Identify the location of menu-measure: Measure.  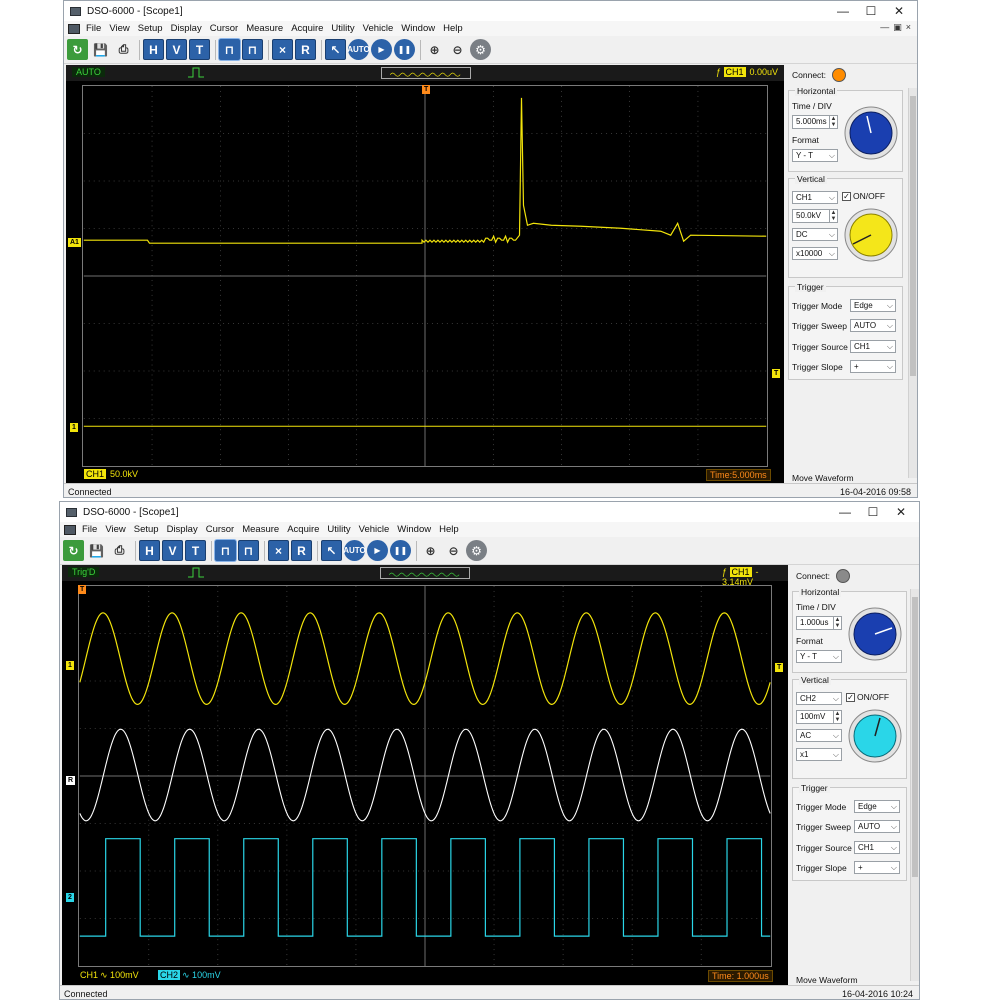
(264, 28).